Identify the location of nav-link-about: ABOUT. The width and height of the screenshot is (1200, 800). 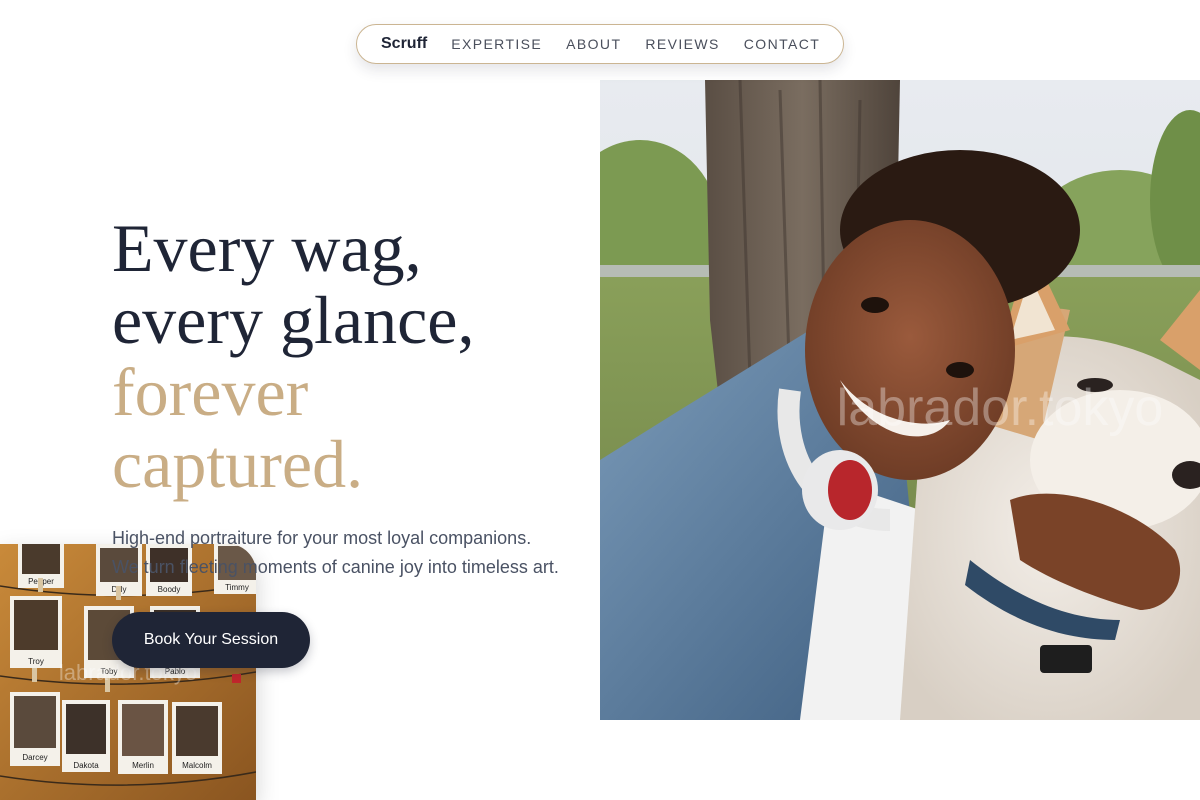
(593, 44).